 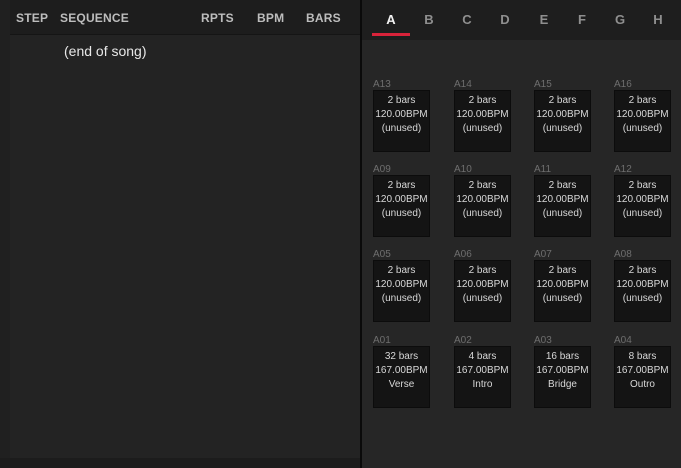 I want to click on sequence-id-label: A01, so click(x=382, y=340).